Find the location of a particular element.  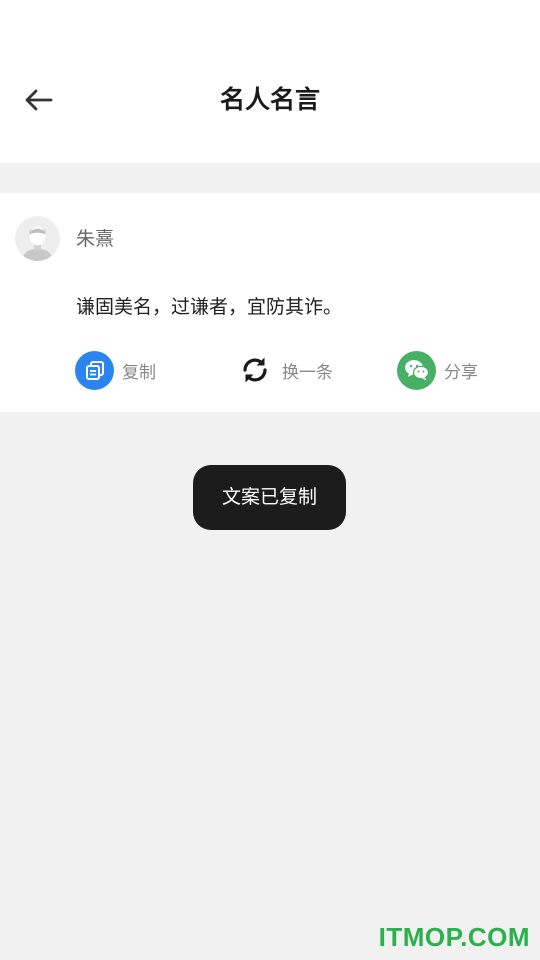

page-title: 名人名言 is located at coordinates (269, 99).